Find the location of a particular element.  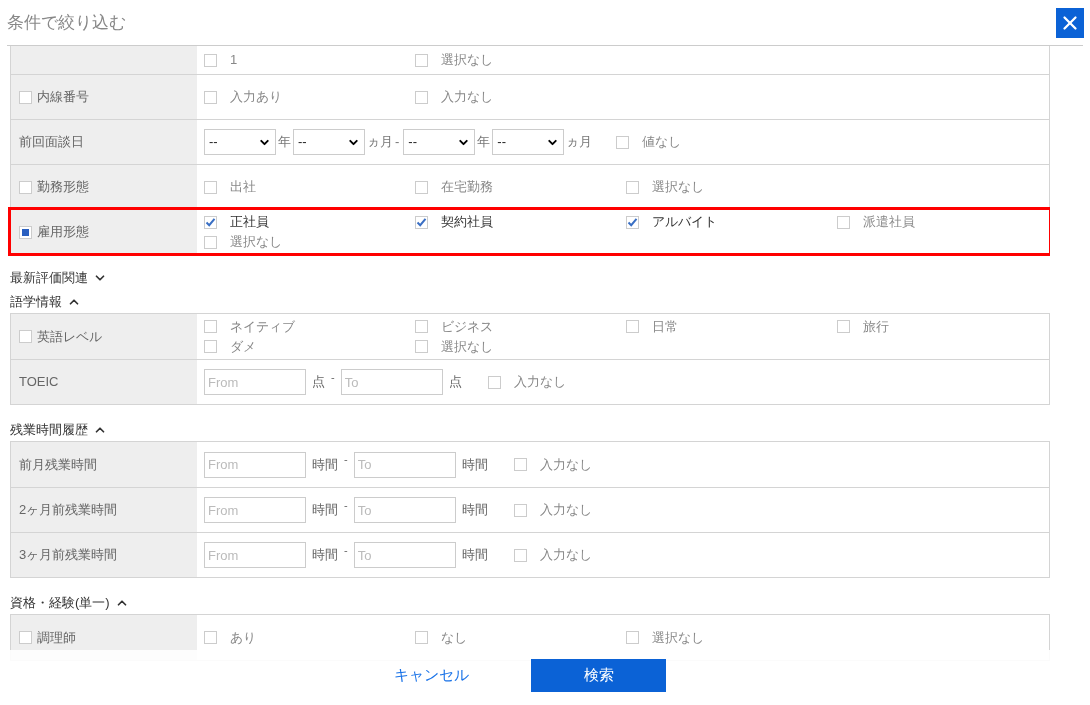

option-label: 出社 is located at coordinates (243, 187).